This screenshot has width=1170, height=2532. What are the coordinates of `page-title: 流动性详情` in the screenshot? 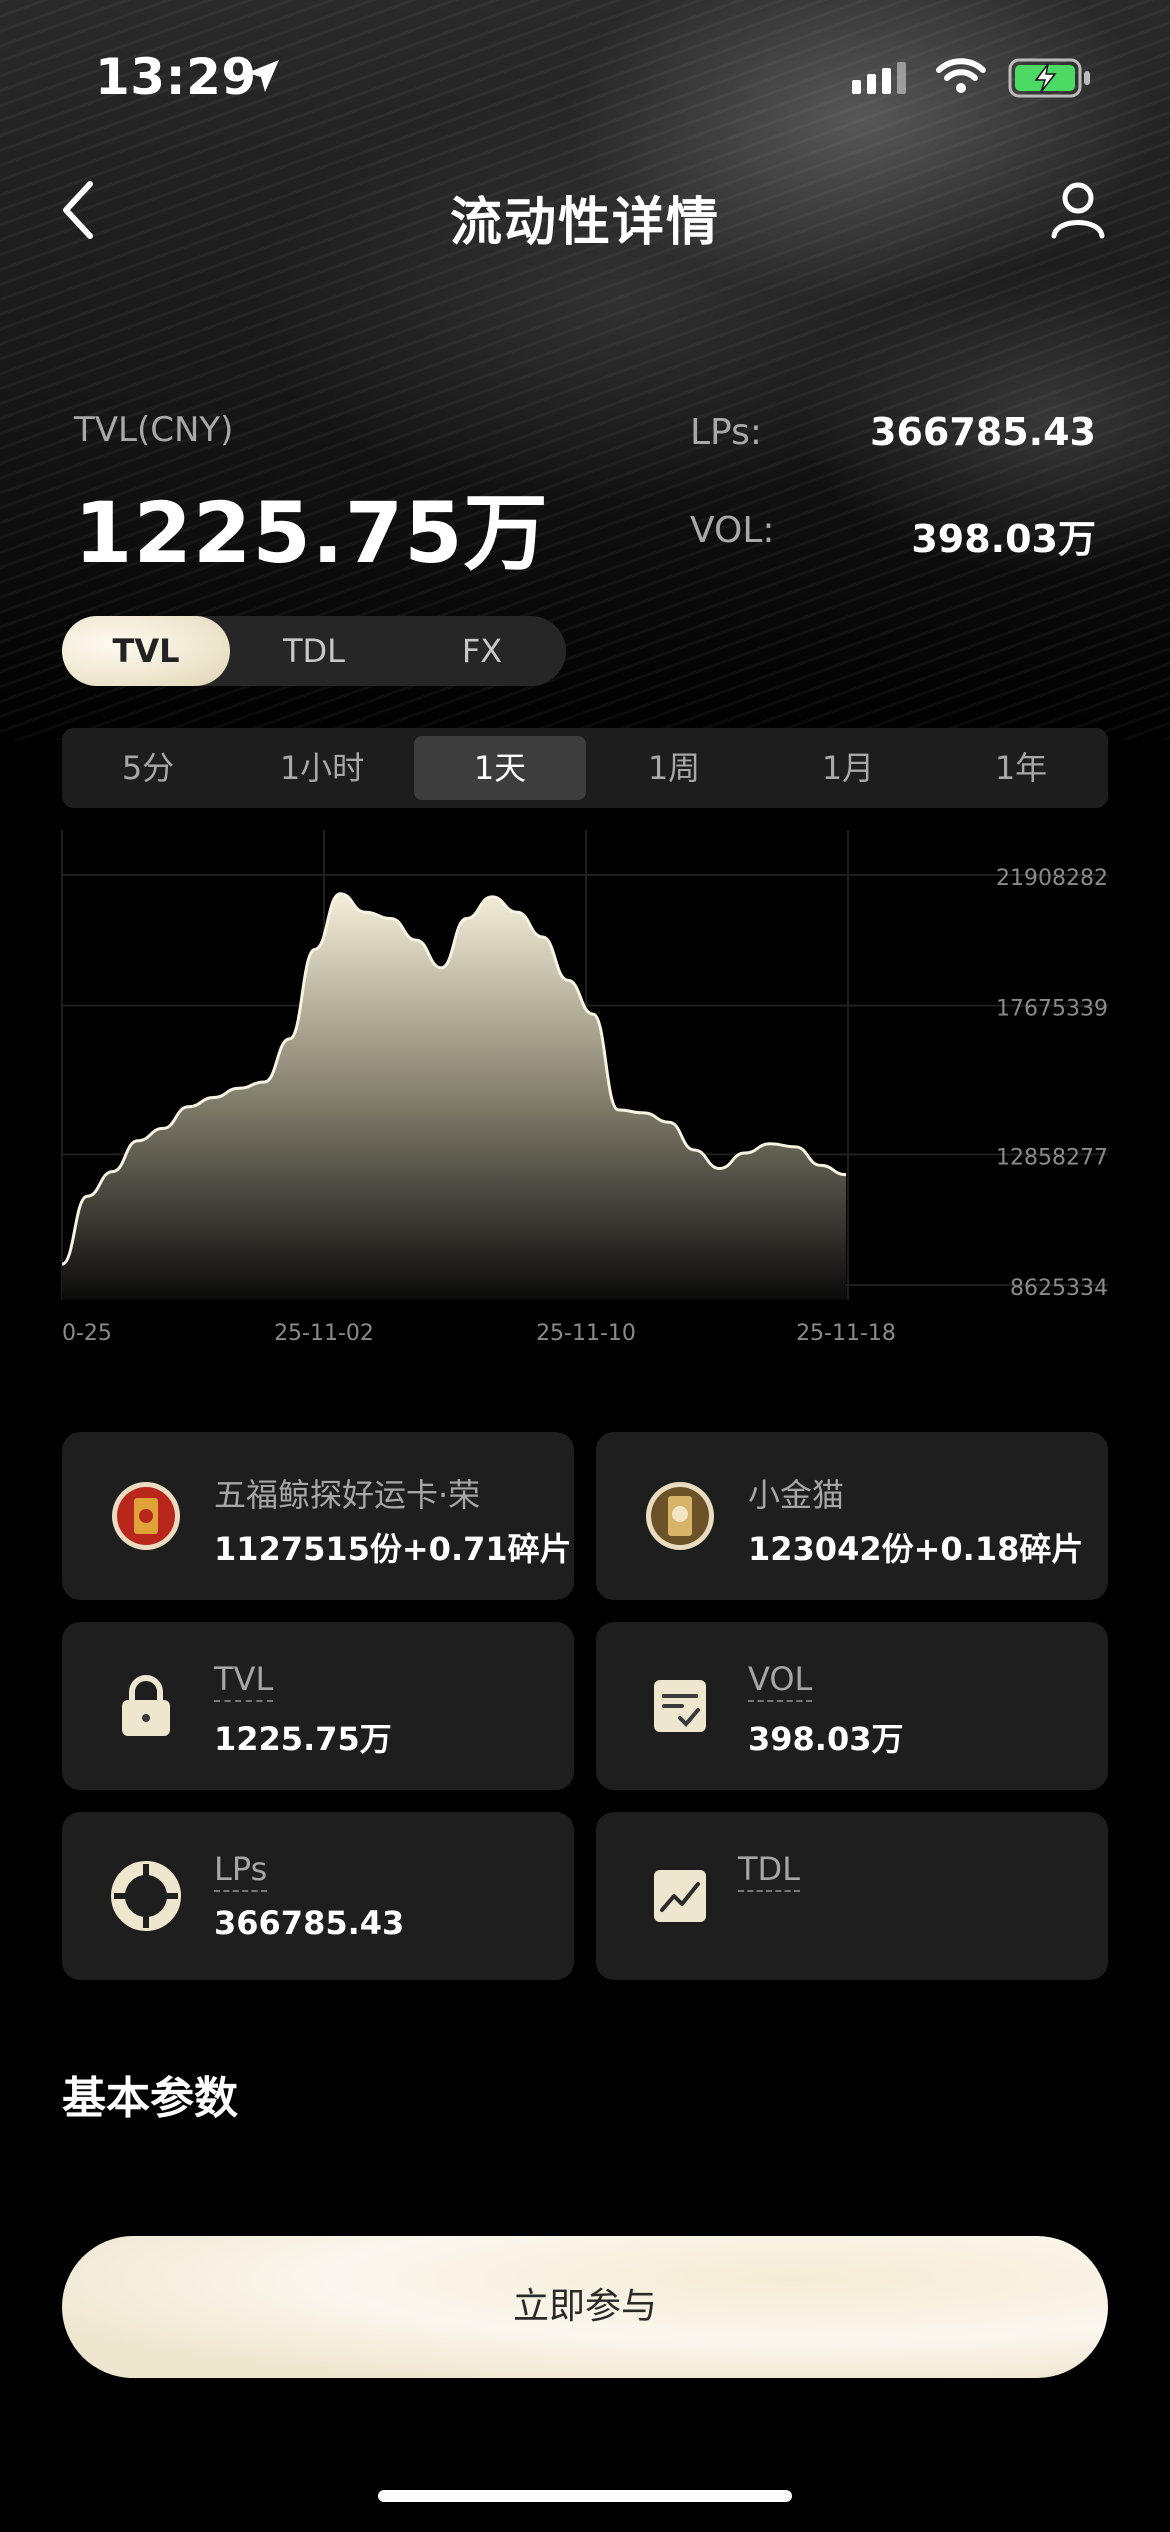 It's located at (584, 223).